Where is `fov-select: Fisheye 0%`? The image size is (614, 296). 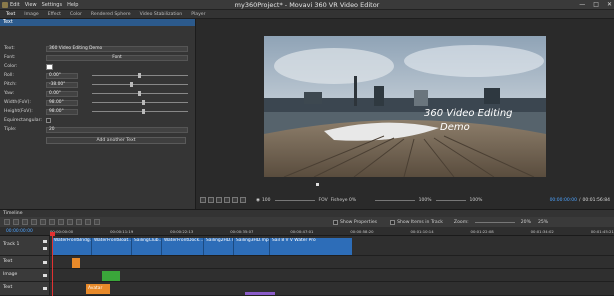 fov-select: Fisheye 0% is located at coordinates (351, 200).